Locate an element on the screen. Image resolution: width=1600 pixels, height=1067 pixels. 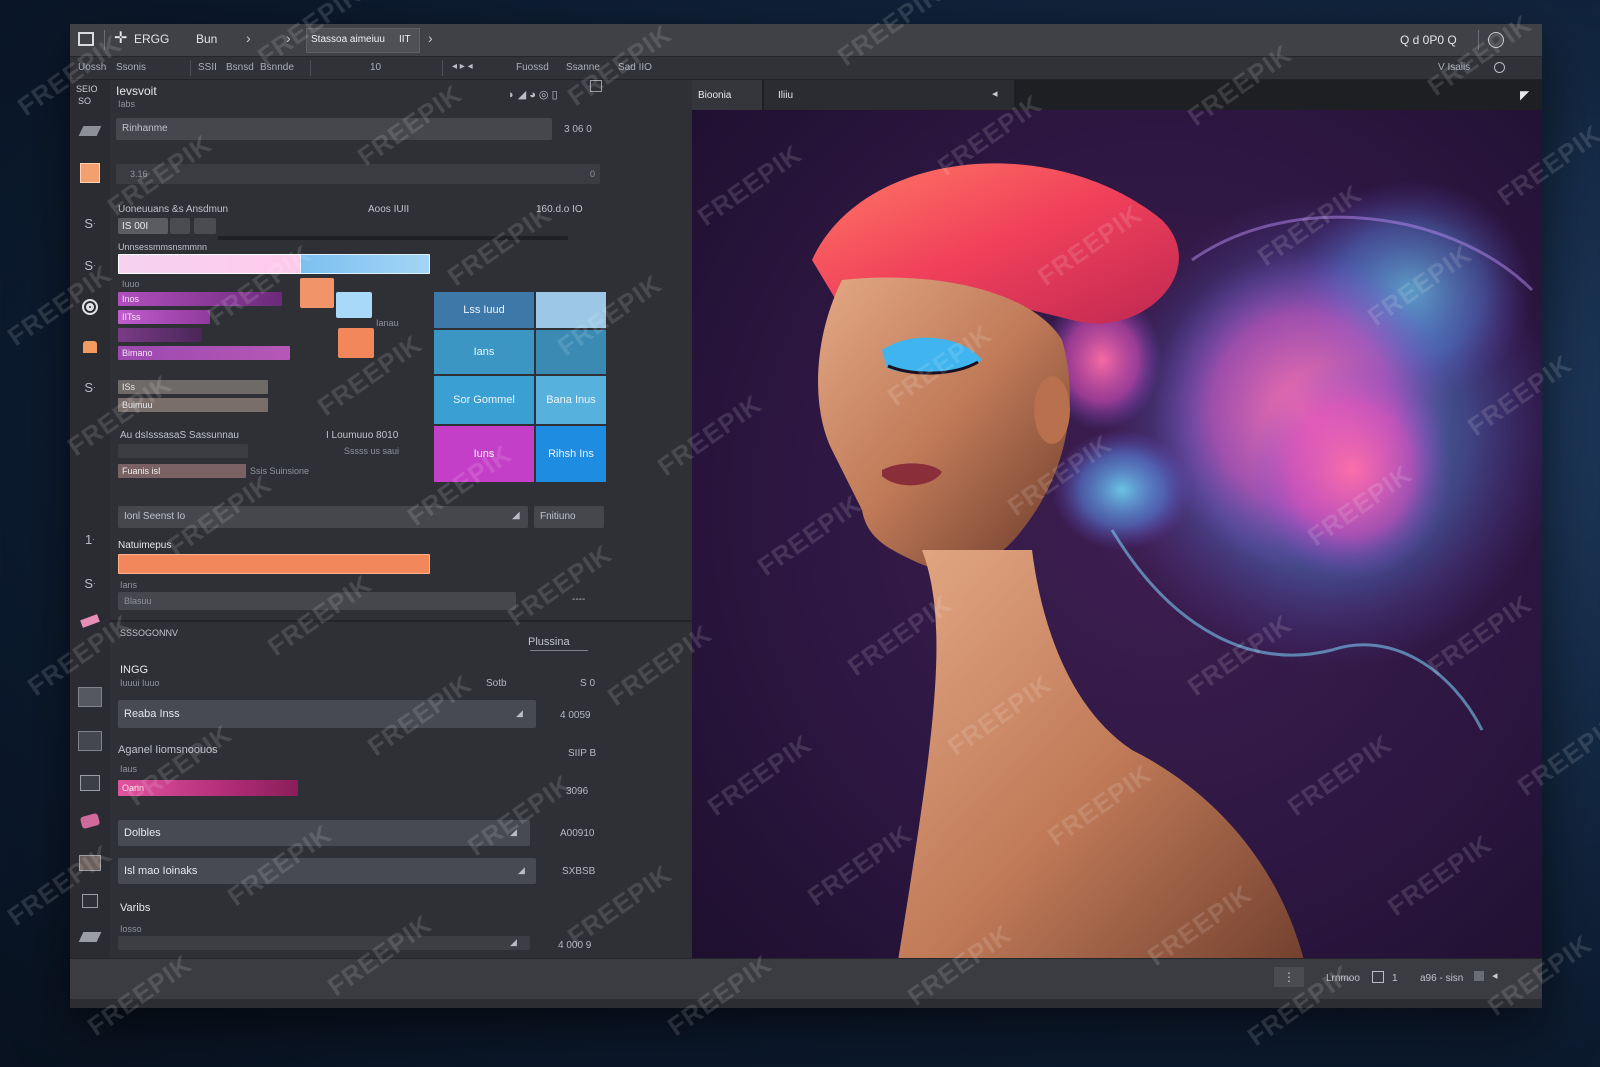
magenta-bar: Oann is located at coordinates (208, 788).